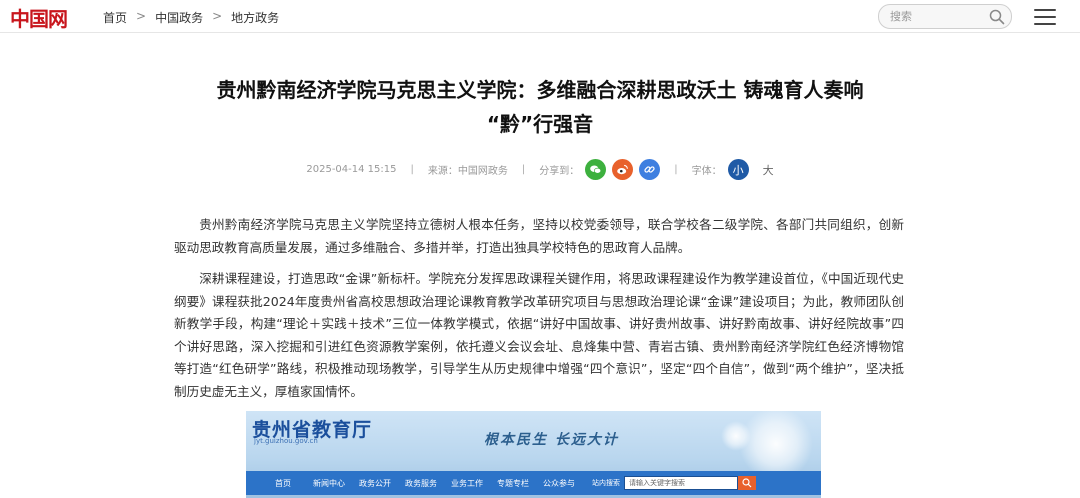 The width and height of the screenshot is (1080, 498). What do you see at coordinates (540, 16) in the screenshot?
I see `top-bar: 中国网 首页 > 中国政务 > 地方政务` at bounding box center [540, 16].